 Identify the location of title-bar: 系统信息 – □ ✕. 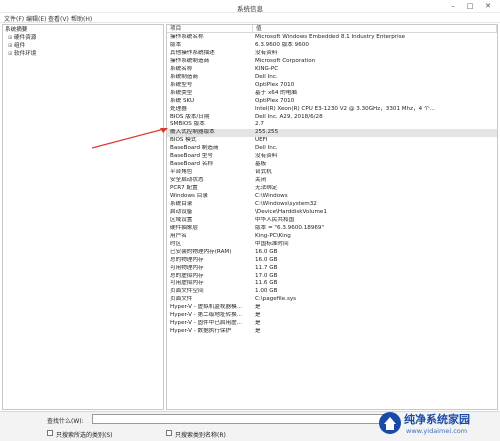
(250, 6).